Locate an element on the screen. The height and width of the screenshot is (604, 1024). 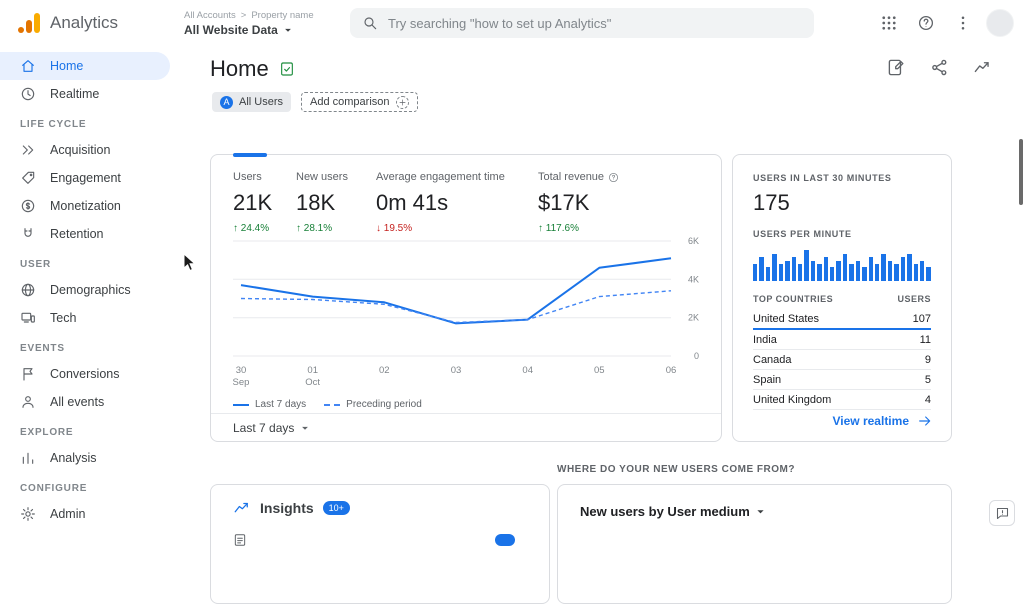
sidebar-section-label: EXPLORE is located at coordinates (47, 432).